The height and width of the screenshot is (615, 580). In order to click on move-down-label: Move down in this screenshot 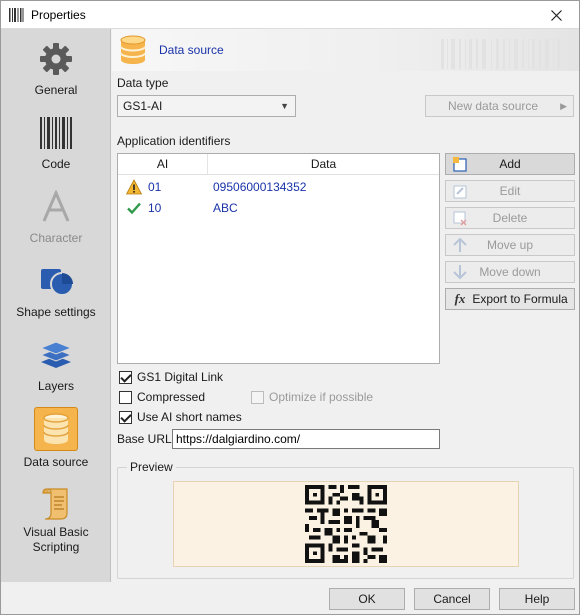, I will do `click(510, 272)`.